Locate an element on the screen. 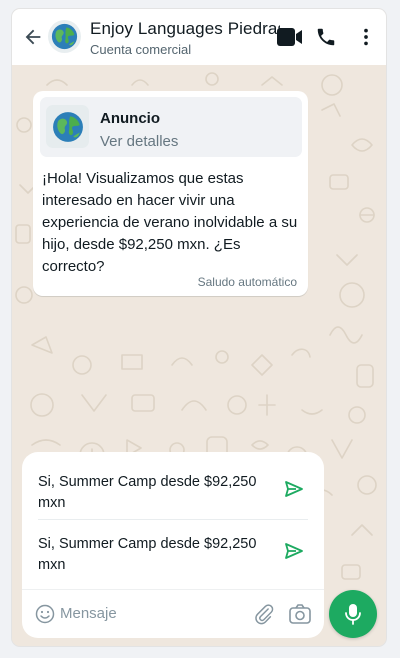 Image resolution: width=400 pixels, height=658 pixels. chat-header: Enjoy Languages Piedras Cuenta comercial is located at coordinates (199, 37).